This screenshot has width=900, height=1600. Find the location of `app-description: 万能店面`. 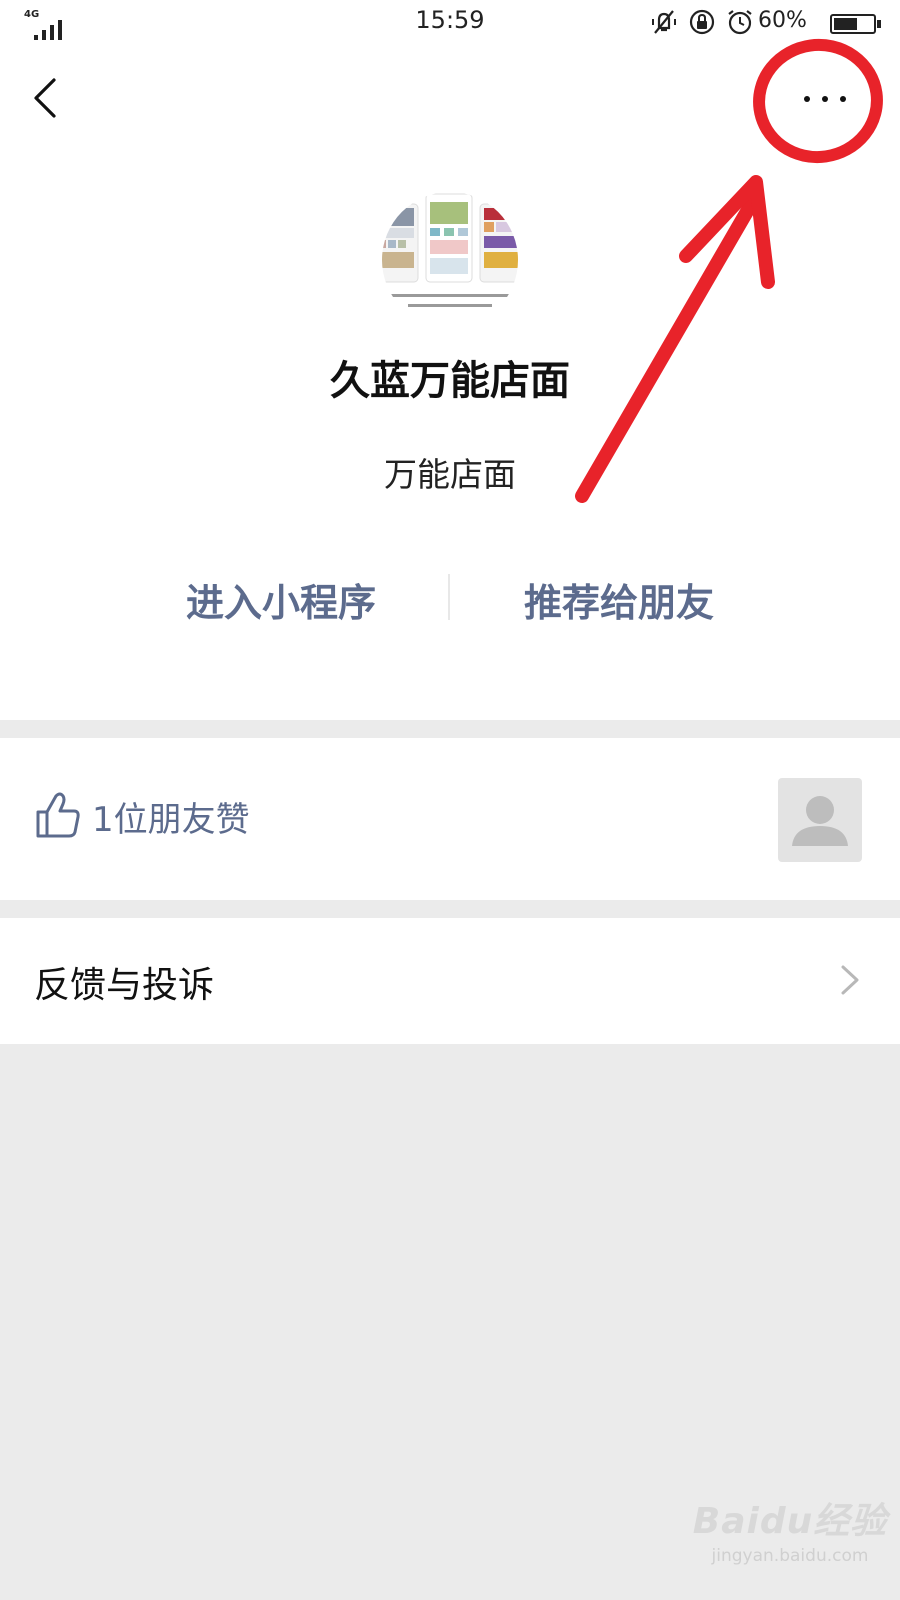

app-description: 万能店面 is located at coordinates (450, 474).